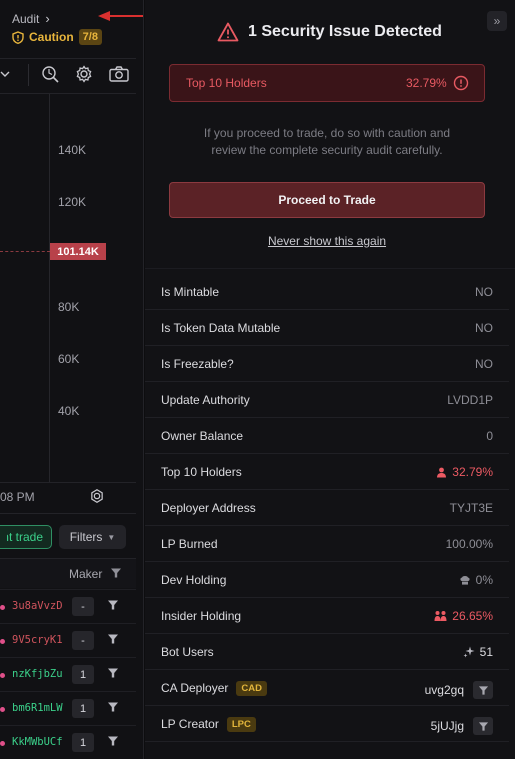 Image resolution: width=515 pixels, height=759 pixels. What do you see at coordinates (26, 18) in the screenshot?
I see `audit-label: Audit` at bounding box center [26, 18].